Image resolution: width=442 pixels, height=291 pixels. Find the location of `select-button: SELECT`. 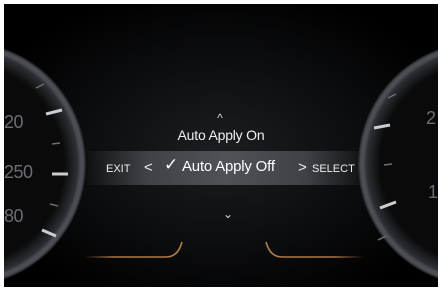

select-button: SELECT is located at coordinates (333, 169).